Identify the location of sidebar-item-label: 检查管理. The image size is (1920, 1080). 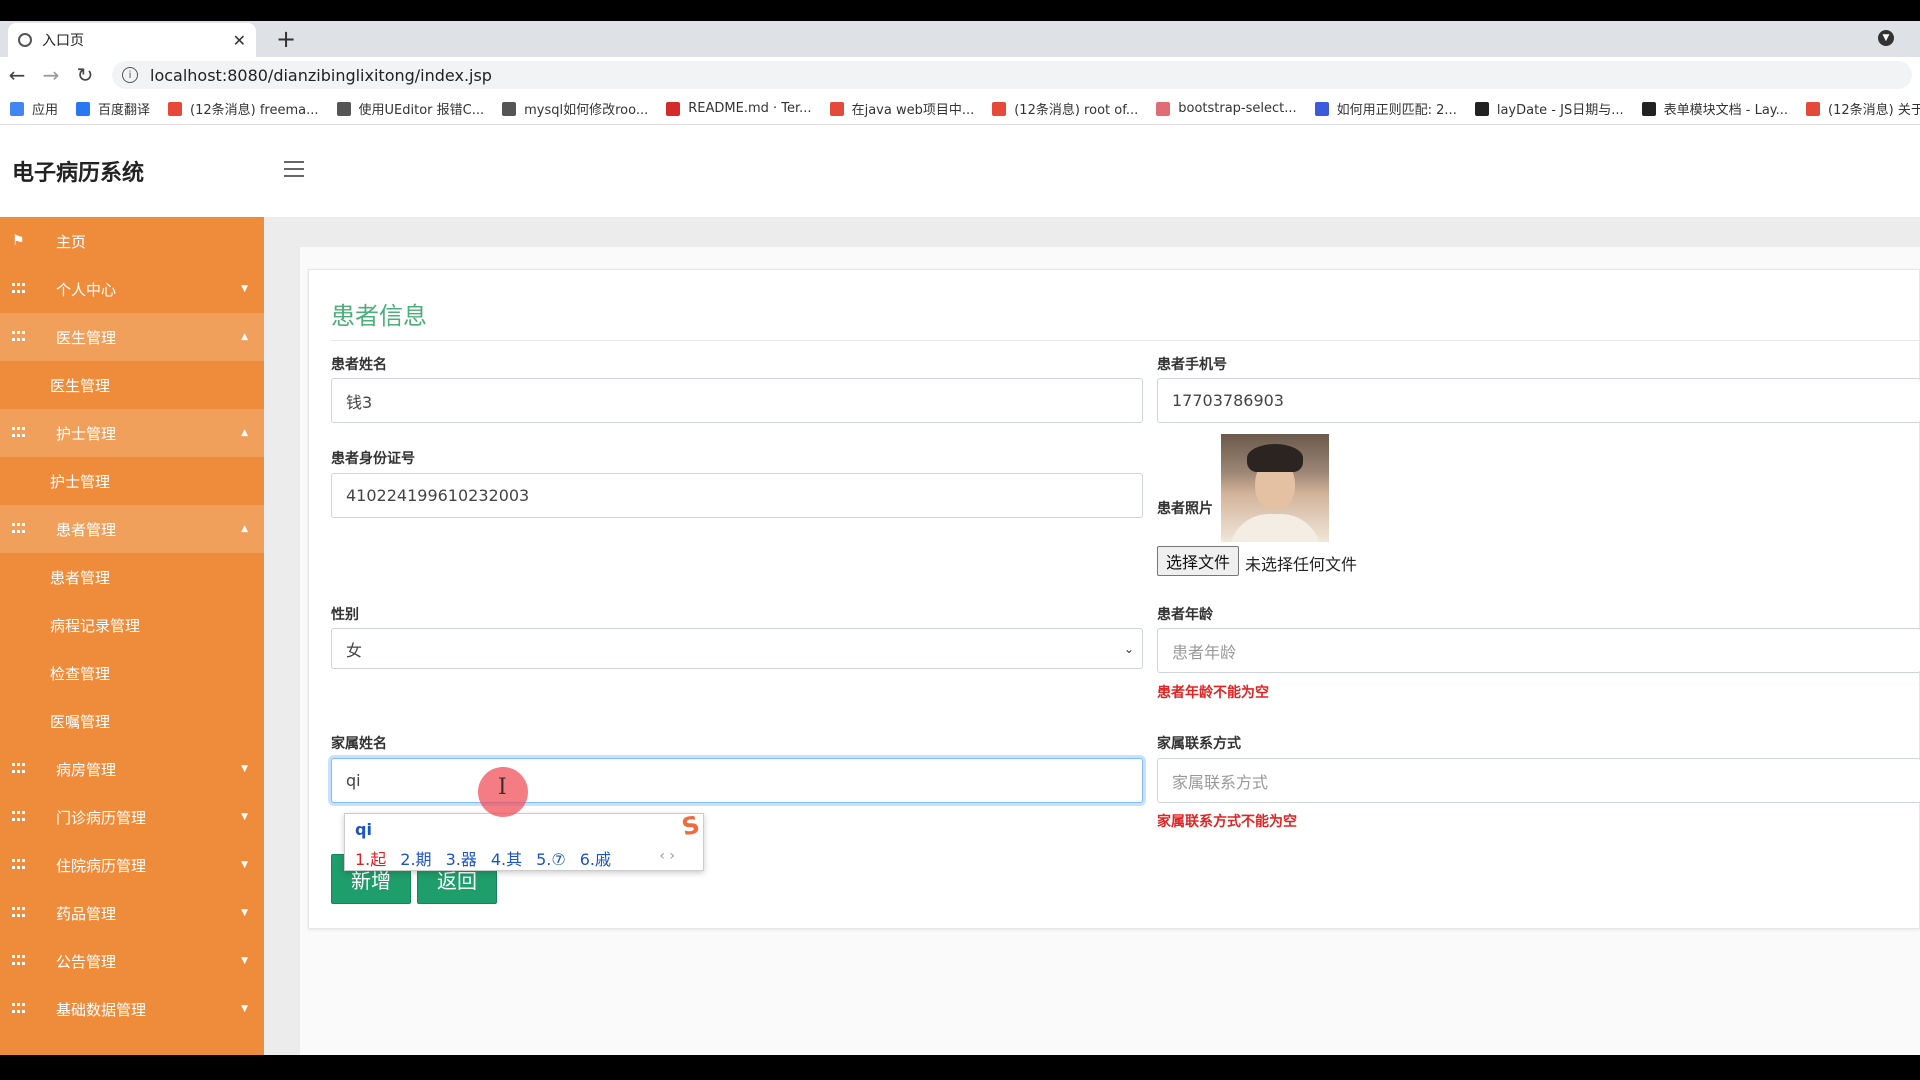
(80, 673).